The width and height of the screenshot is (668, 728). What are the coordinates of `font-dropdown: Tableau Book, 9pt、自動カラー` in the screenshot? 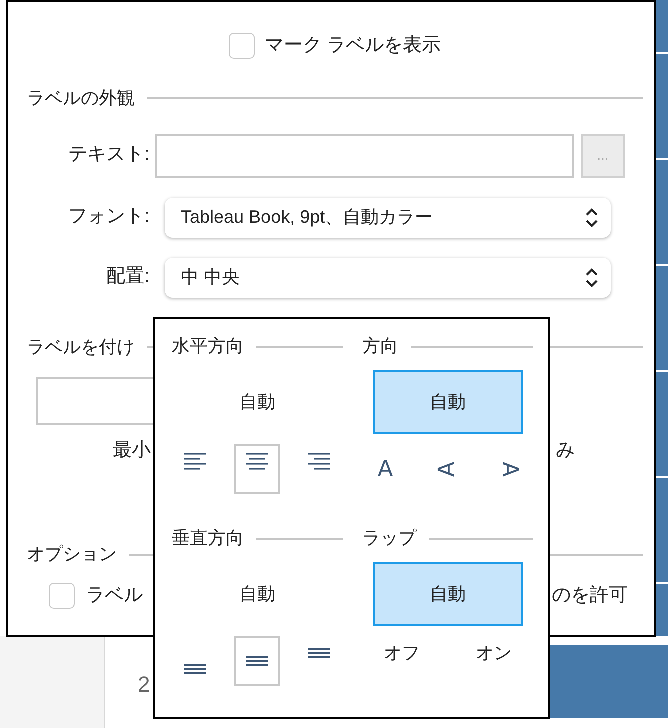 It's located at (388, 218).